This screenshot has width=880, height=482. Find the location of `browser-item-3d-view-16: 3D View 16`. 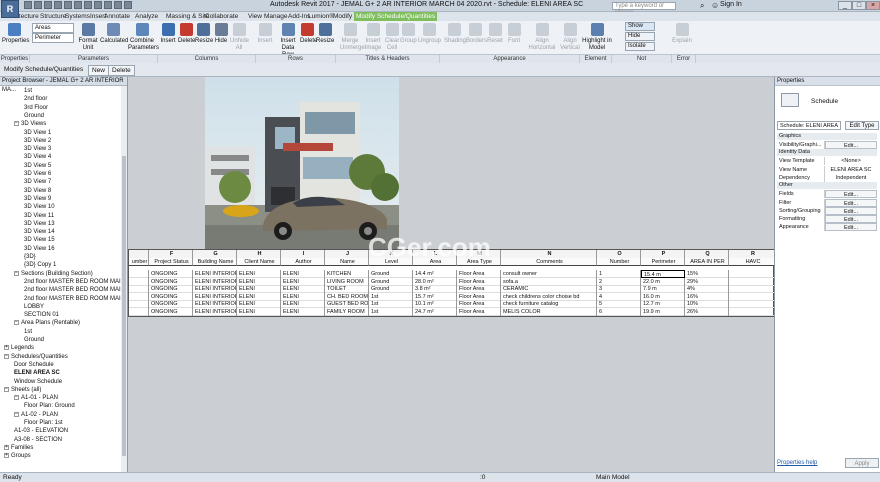

browser-item-3d-view-16: 3D View 16 is located at coordinates (39, 249).